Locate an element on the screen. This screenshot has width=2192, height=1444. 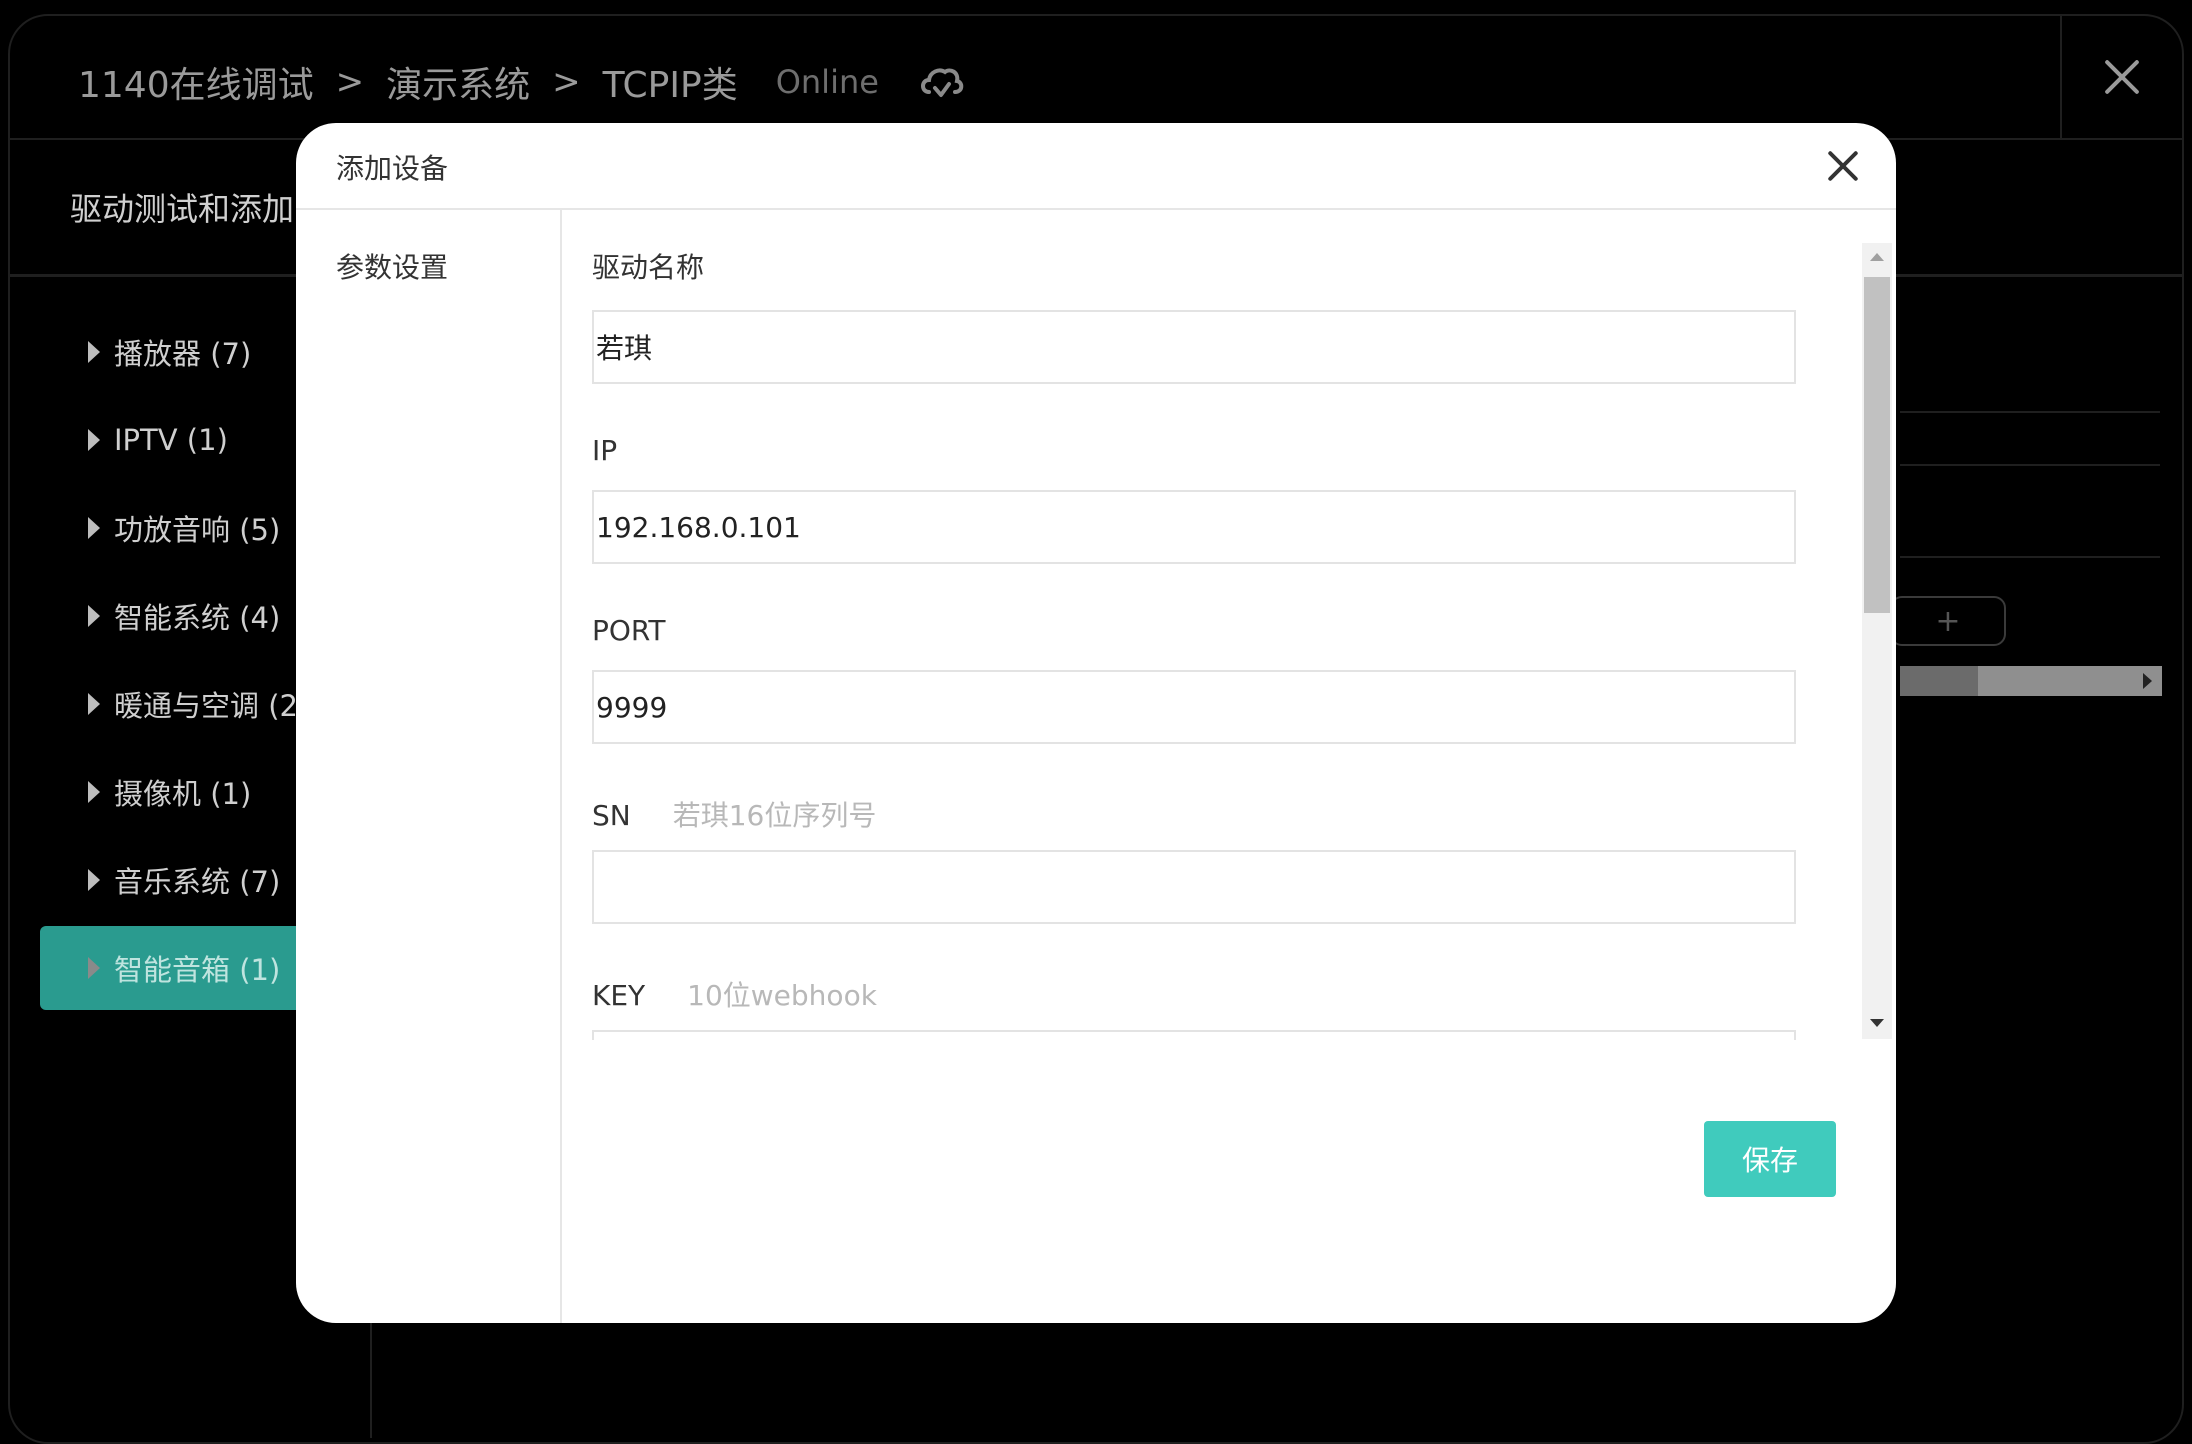
sn-label: SN 若琪16位序列号 is located at coordinates (734, 814).